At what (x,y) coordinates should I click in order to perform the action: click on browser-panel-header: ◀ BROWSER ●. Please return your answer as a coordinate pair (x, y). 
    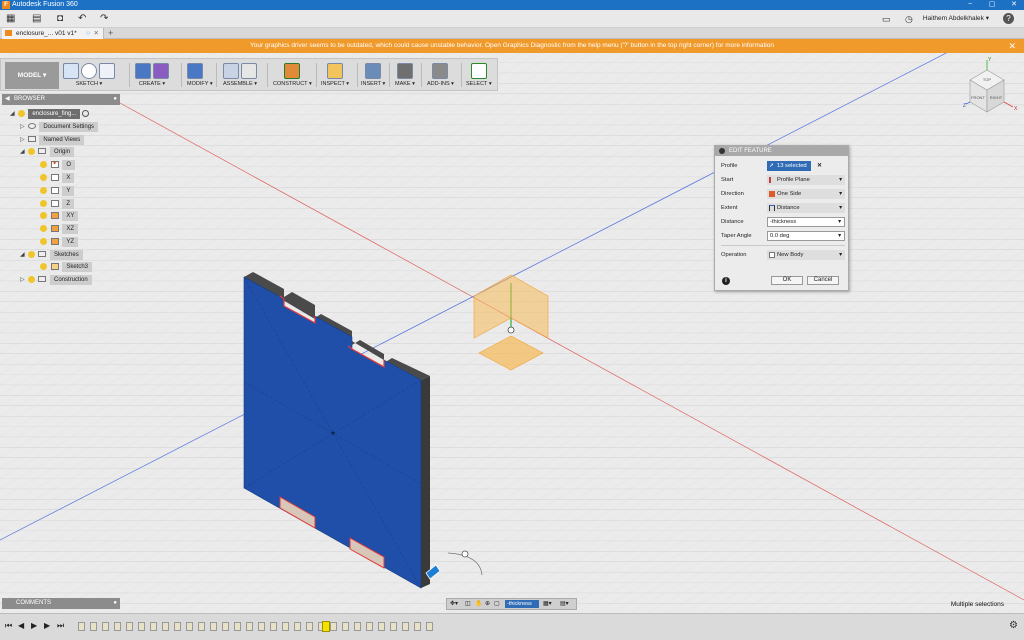
    Looking at the image, I should click on (61, 99).